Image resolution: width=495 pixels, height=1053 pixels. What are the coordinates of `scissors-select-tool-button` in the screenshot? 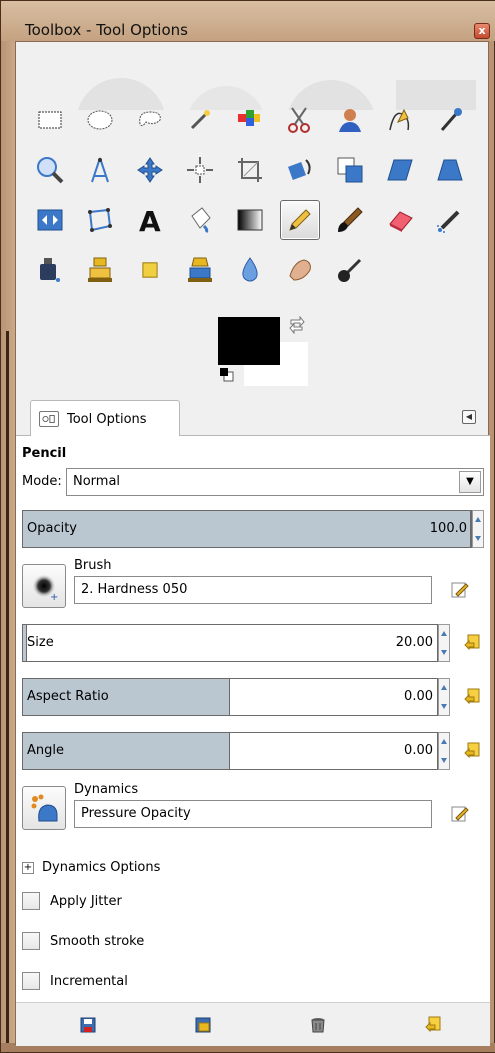 It's located at (300, 120).